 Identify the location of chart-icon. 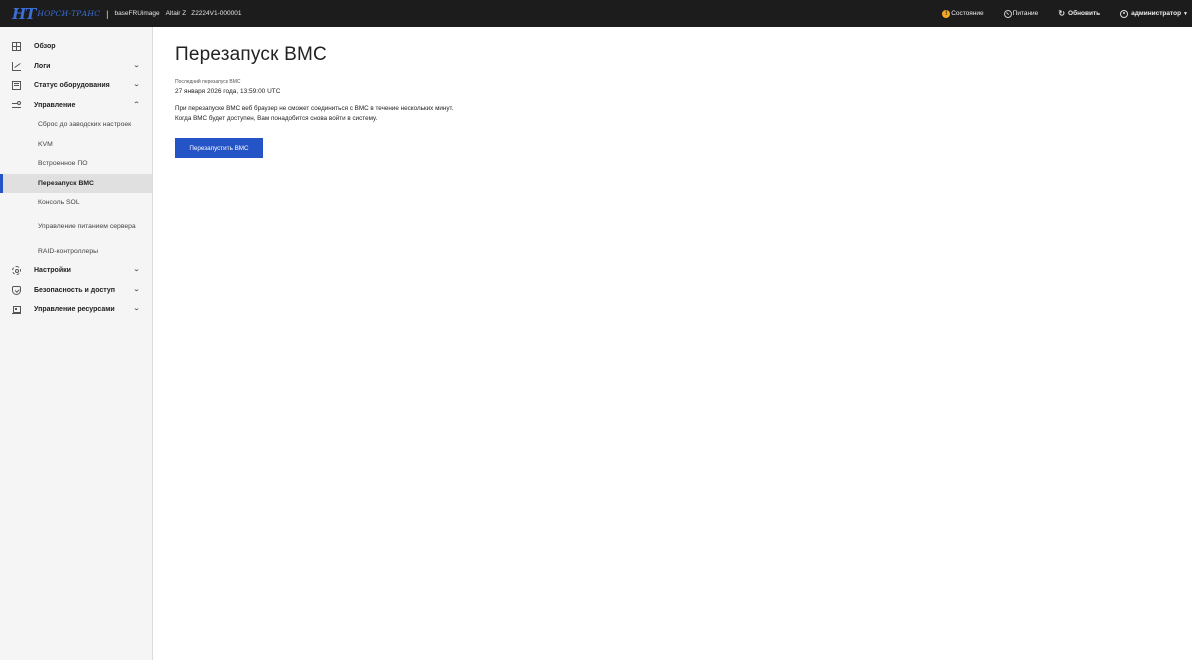
(16, 66).